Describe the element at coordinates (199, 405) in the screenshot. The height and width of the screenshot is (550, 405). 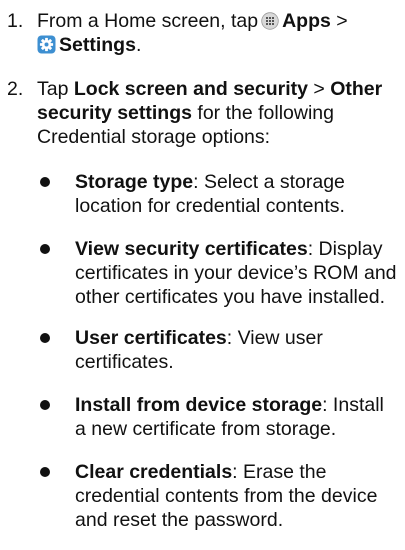
I see `bullet-term: Install from device storage` at that location.